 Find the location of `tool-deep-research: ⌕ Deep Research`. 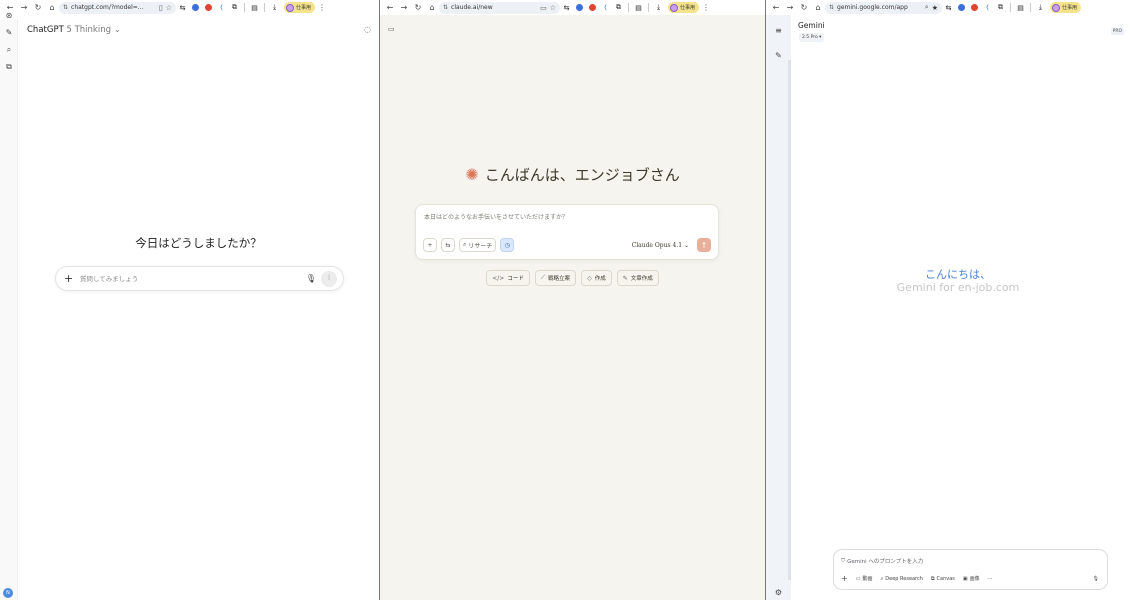

tool-deep-research: ⌕ Deep Research is located at coordinates (901, 579).